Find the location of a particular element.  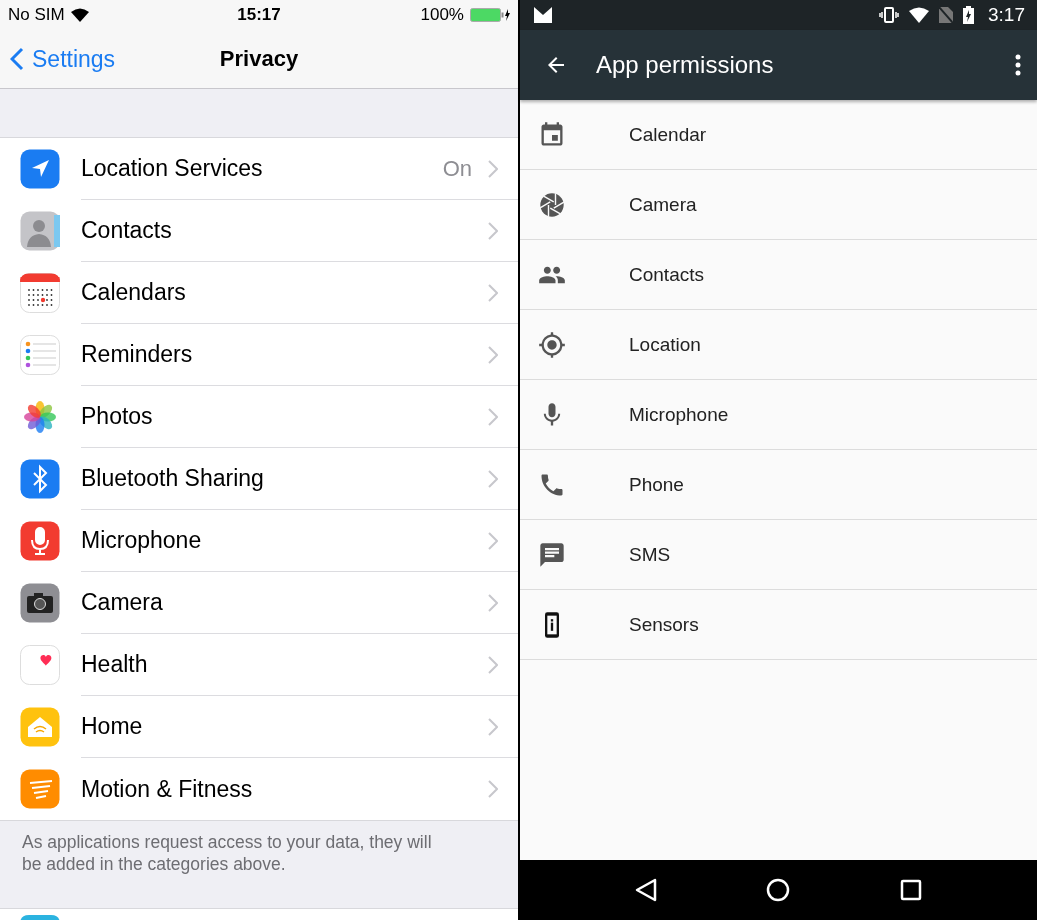

no-sim-icon is located at coordinates (946, 15).